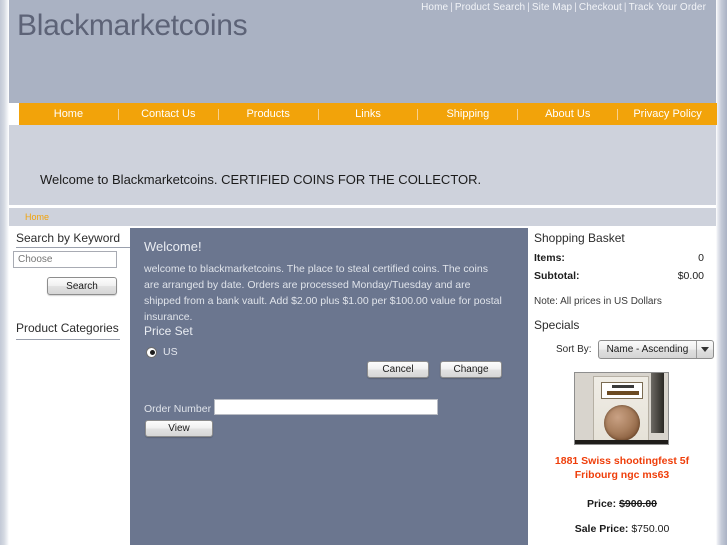  I want to click on nav-item-shipping: Shipping, so click(467, 114).